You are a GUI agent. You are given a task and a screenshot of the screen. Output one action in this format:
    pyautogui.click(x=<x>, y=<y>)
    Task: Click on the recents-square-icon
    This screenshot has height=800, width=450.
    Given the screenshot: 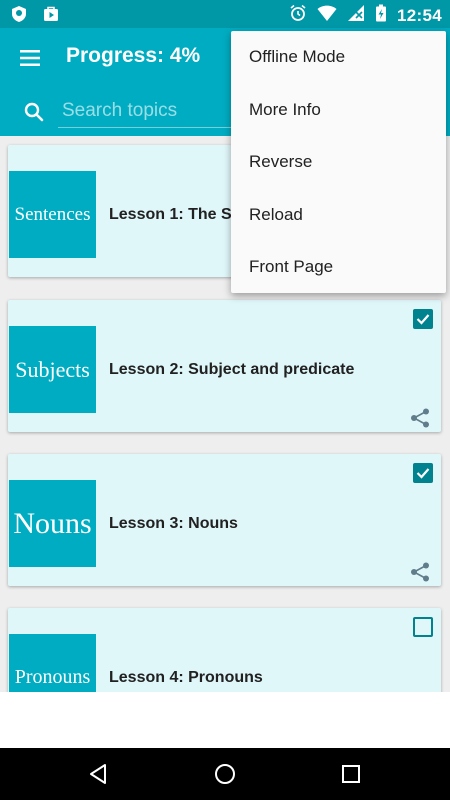 What is the action you would take?
    pyautogui.click(x=351, y=774)
    